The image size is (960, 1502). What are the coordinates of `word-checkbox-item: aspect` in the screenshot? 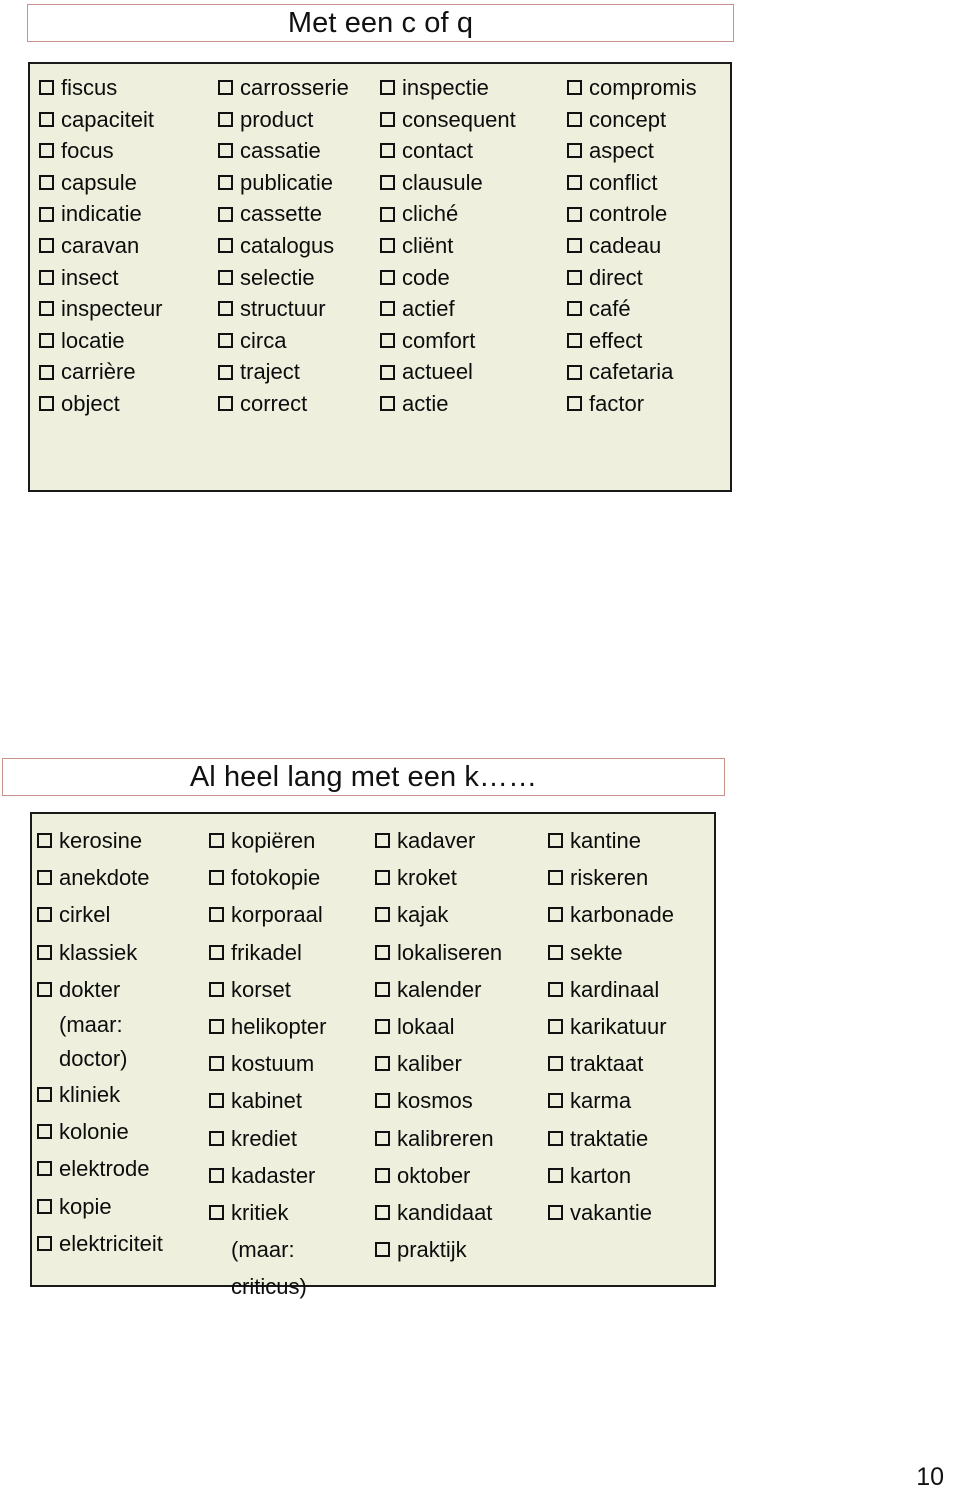 It's located at (648, 151).